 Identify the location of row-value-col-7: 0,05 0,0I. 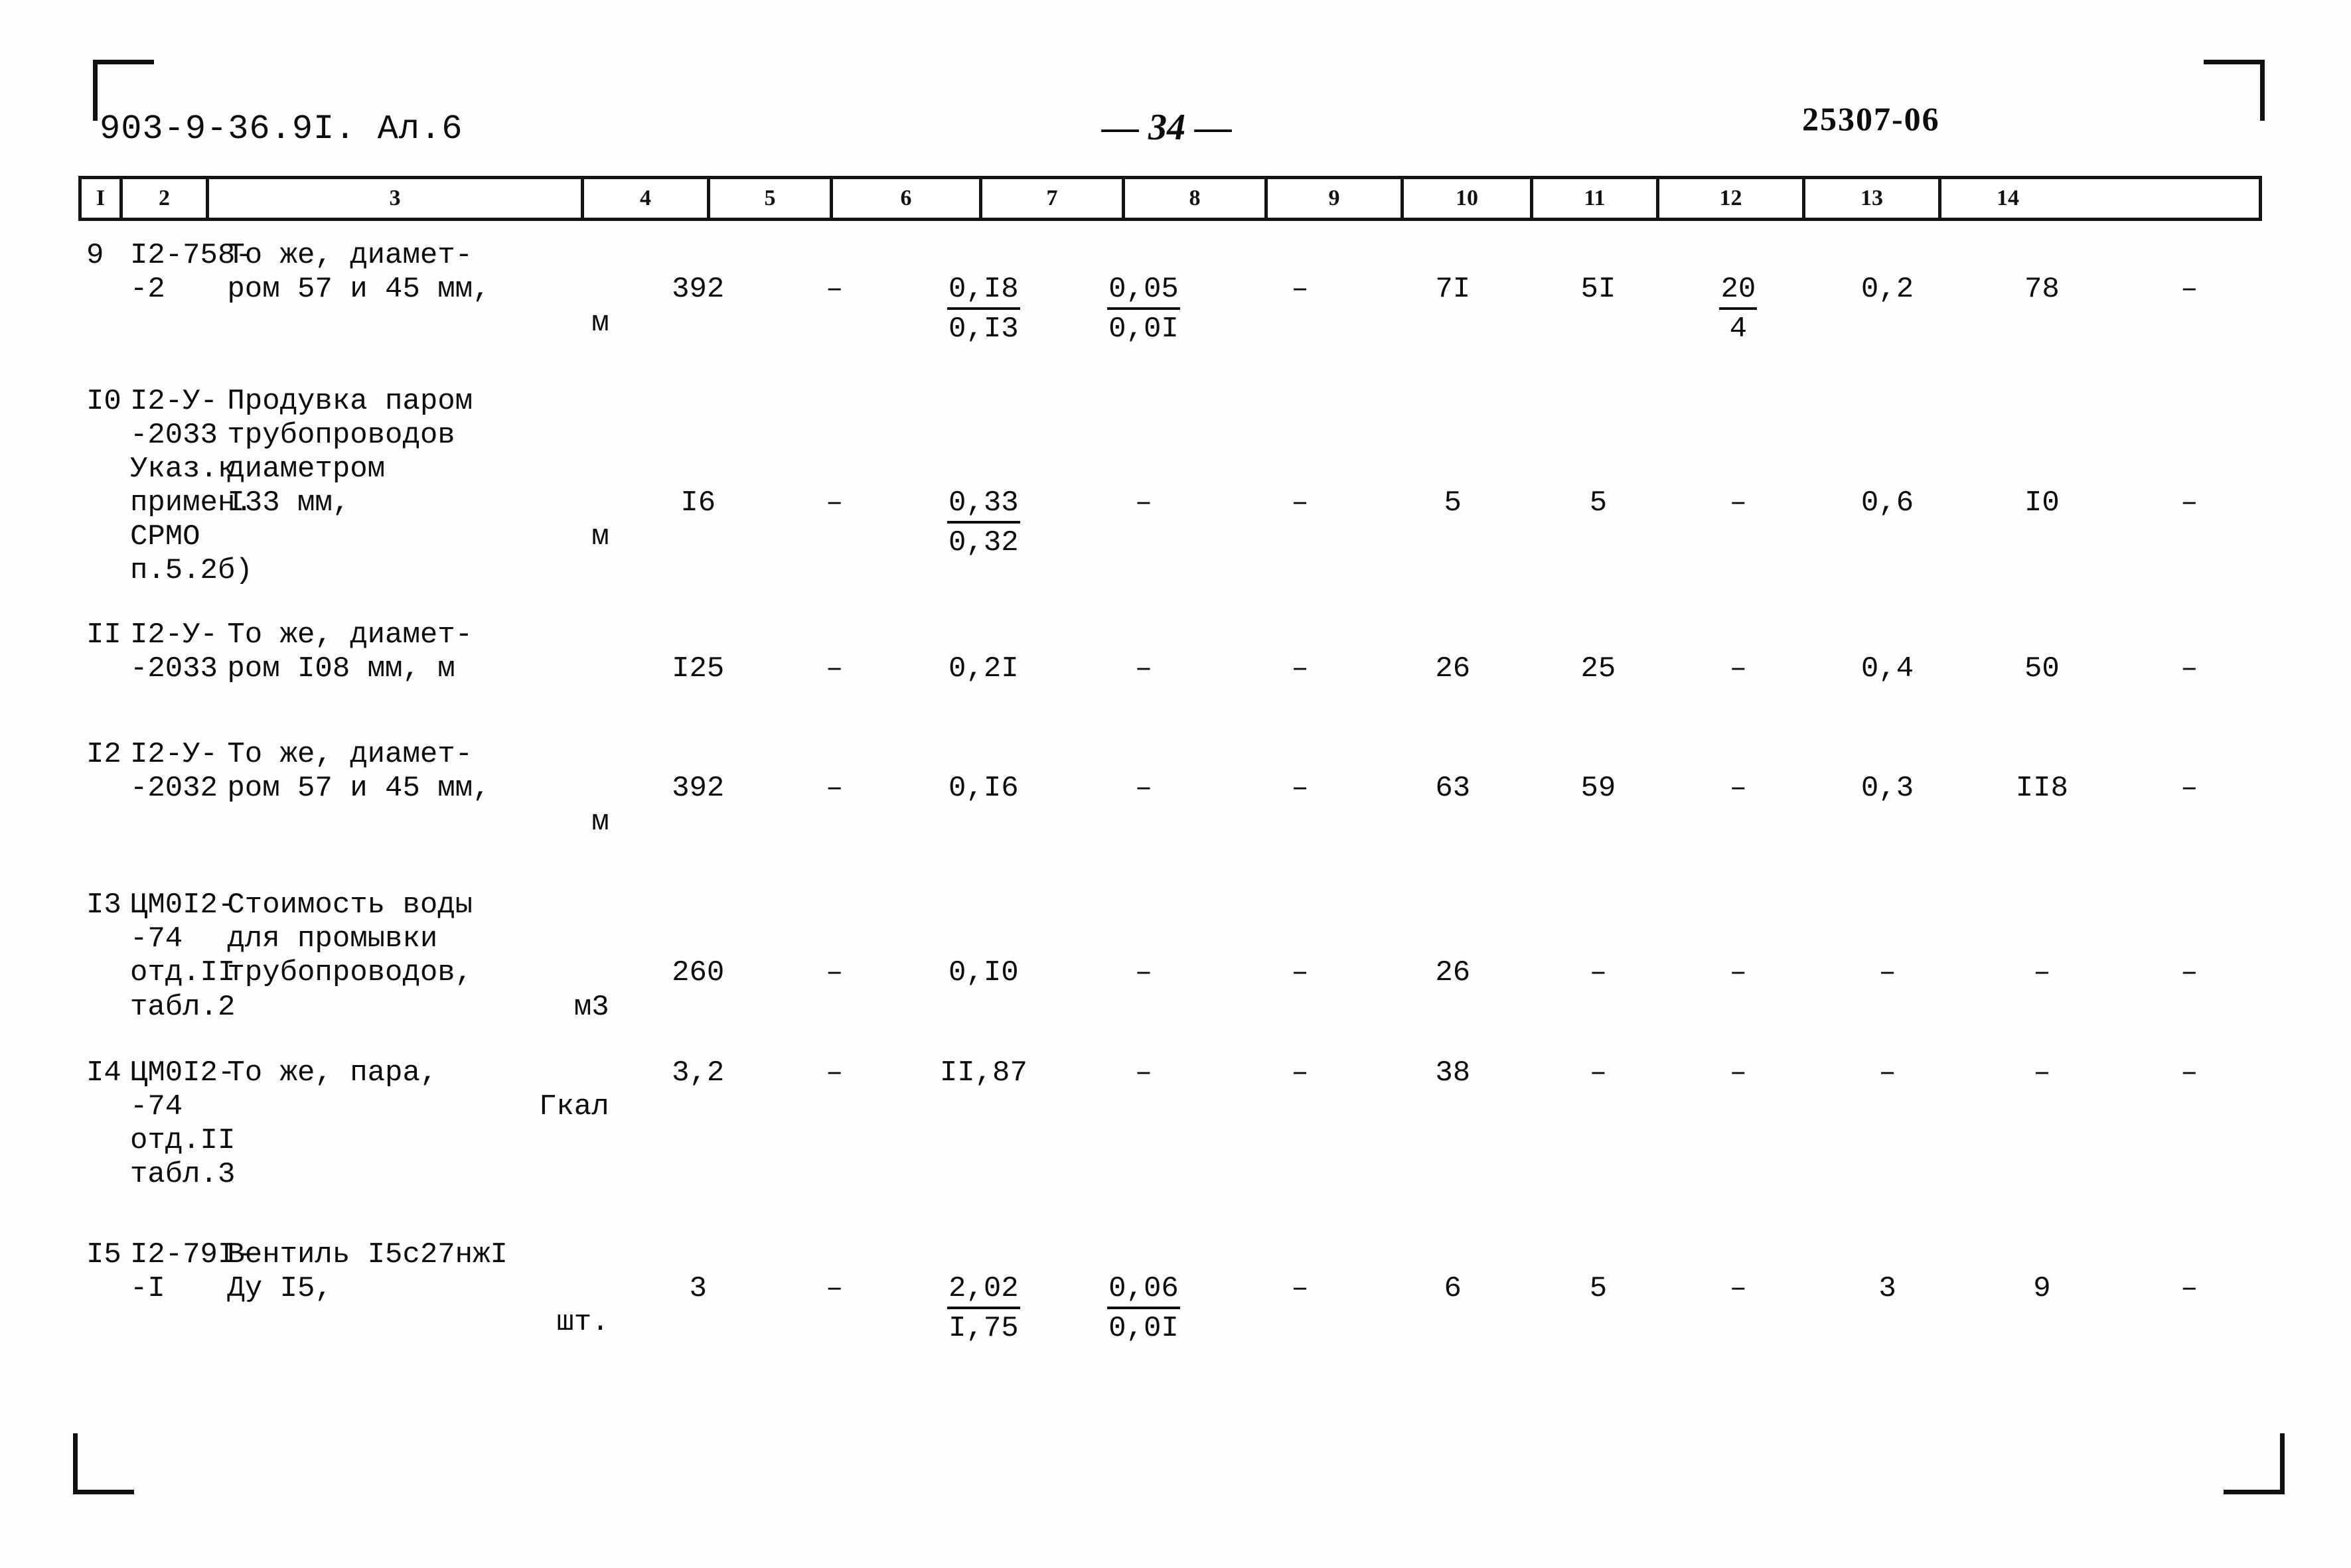
(1143, 292).